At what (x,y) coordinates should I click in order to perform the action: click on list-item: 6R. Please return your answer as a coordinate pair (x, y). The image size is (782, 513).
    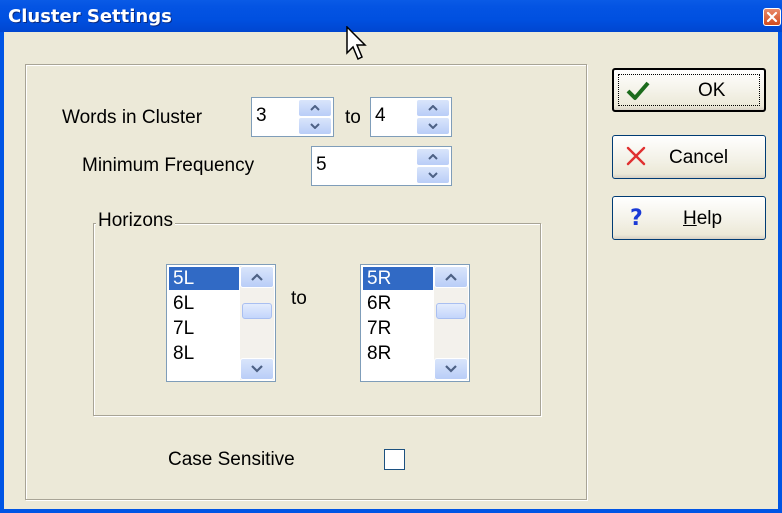
    Looking at the image, I should click on (398, 303).